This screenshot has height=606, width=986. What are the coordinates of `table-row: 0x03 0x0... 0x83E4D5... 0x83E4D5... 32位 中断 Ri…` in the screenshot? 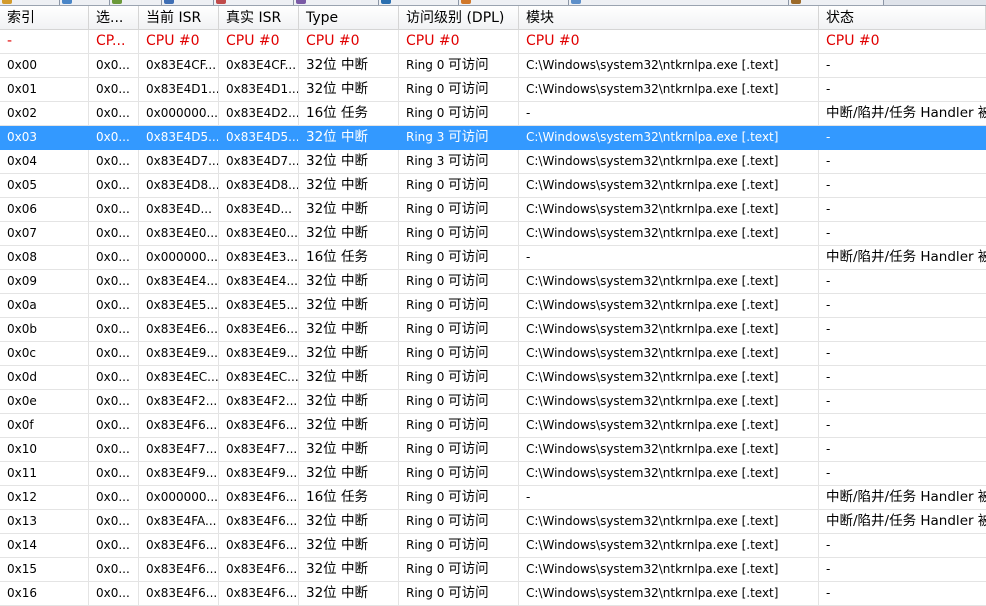 It's located at (493, 138).